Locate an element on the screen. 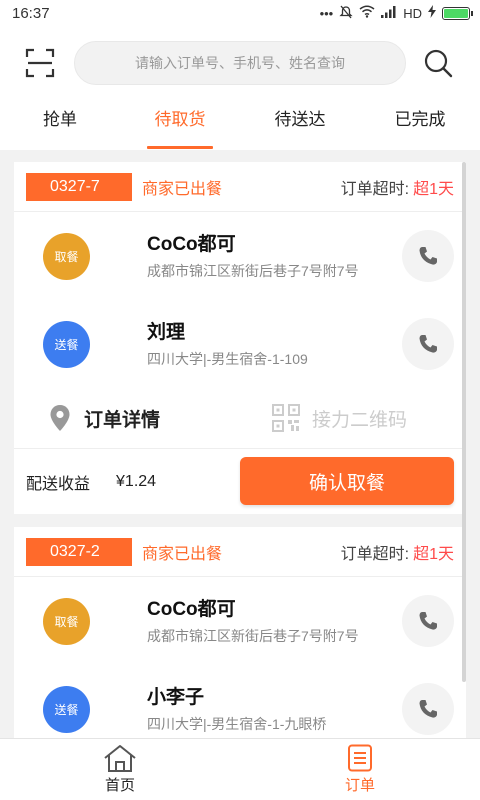 This screenshot has width=480, height=800. order-card-header: 0327-7 商家已出餐 订单超时: 超1天 is located at coordinates (240, 187).